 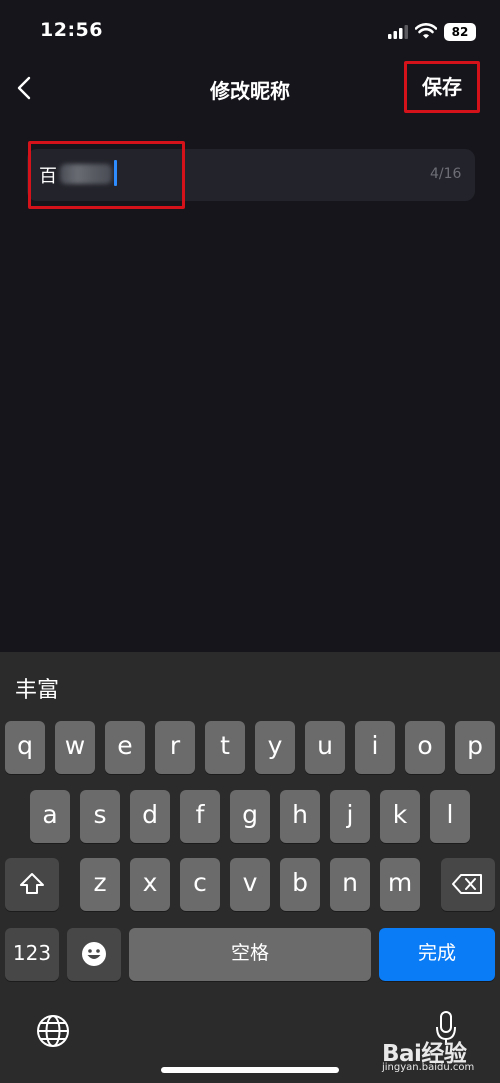 What do you see at coordinates (200, 816) in the screenshot?
I see `key-f: f` at bounding box center [200, 816].